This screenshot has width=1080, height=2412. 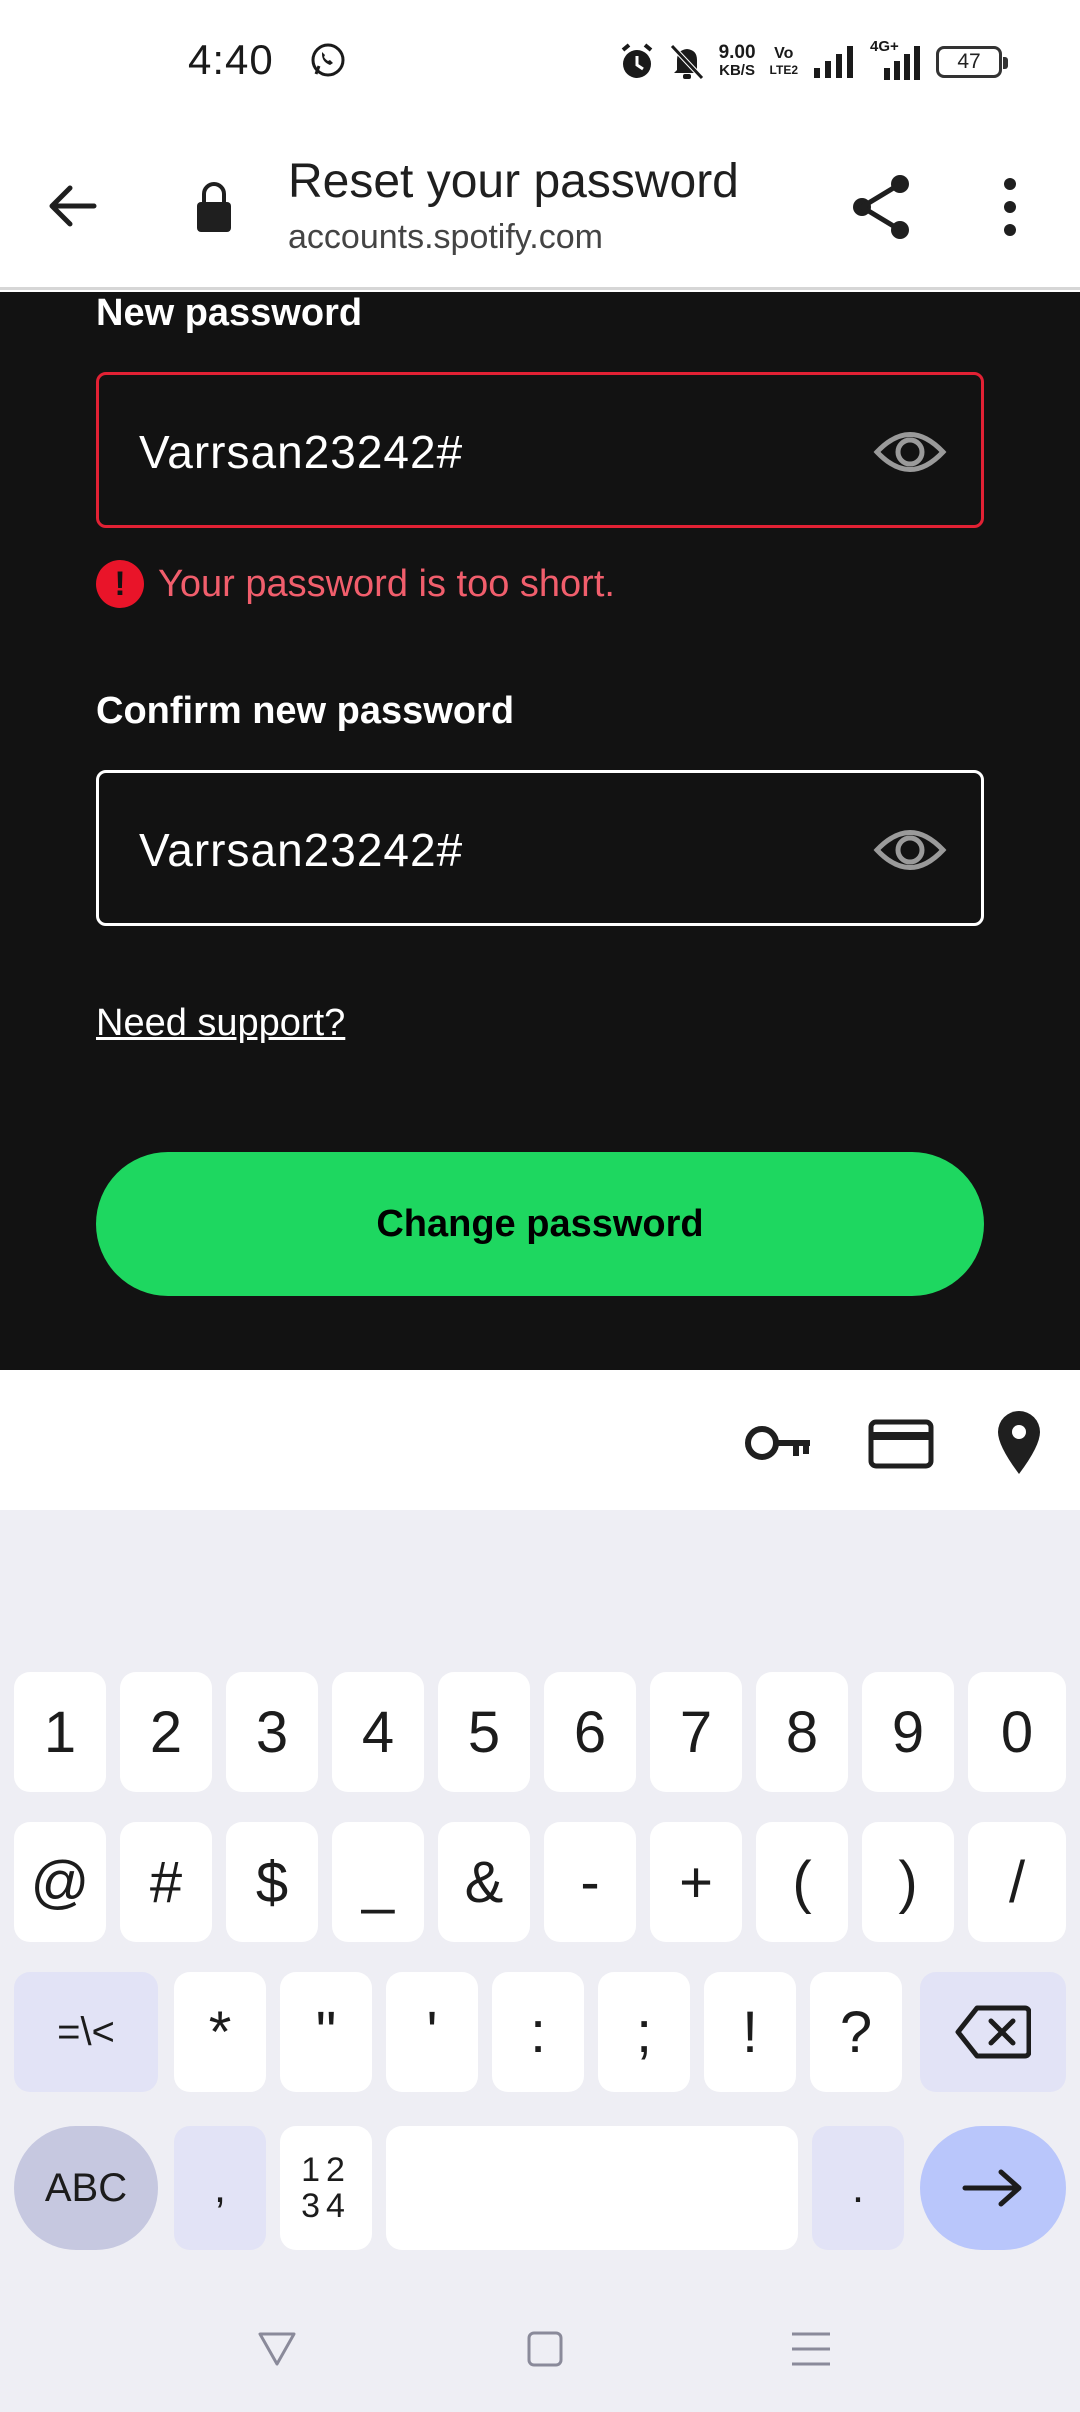 What do you see at coordinates (545, 2349) in the screenshot?
I see `home-square-icon` at bounding box center [545, 2349].